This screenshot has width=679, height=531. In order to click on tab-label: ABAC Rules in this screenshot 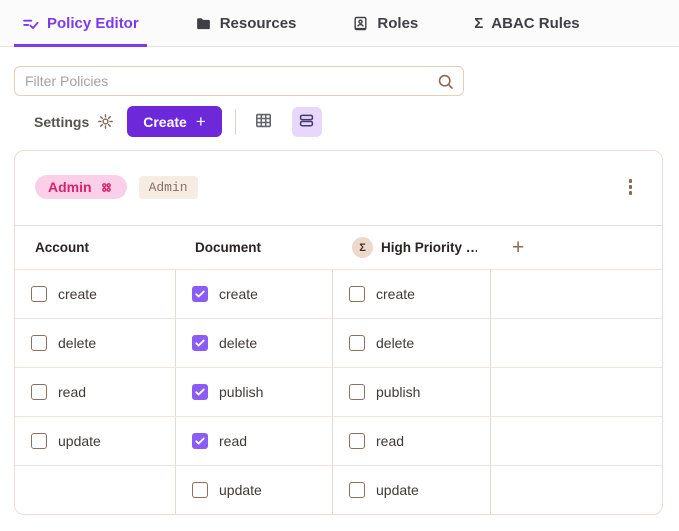, I will do `click(535, 23)`.